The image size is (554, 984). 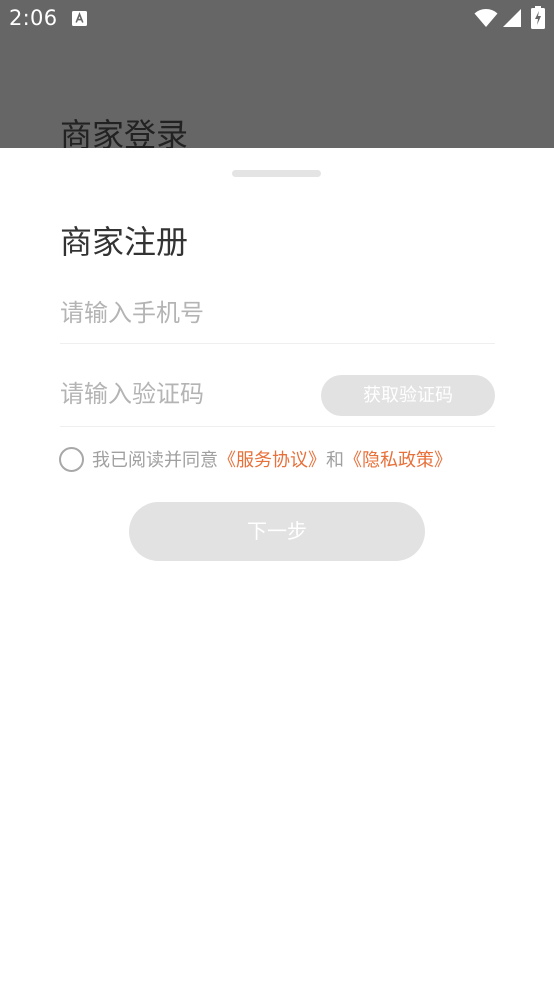 What do you see at coordinates (79, 18) in the screenshot?
I see `app-notification-icon` at bounding box center [79, 18].